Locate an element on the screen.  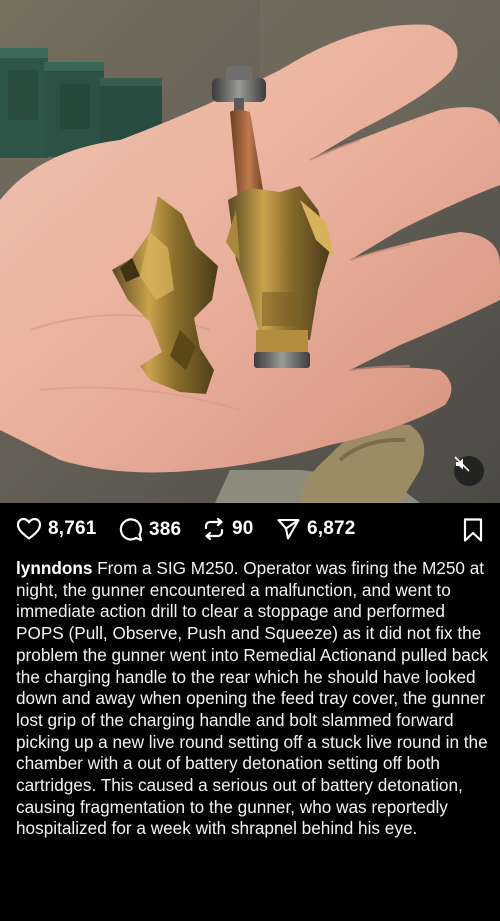
repost-arrows-icon is located at coordinates (214, 529).